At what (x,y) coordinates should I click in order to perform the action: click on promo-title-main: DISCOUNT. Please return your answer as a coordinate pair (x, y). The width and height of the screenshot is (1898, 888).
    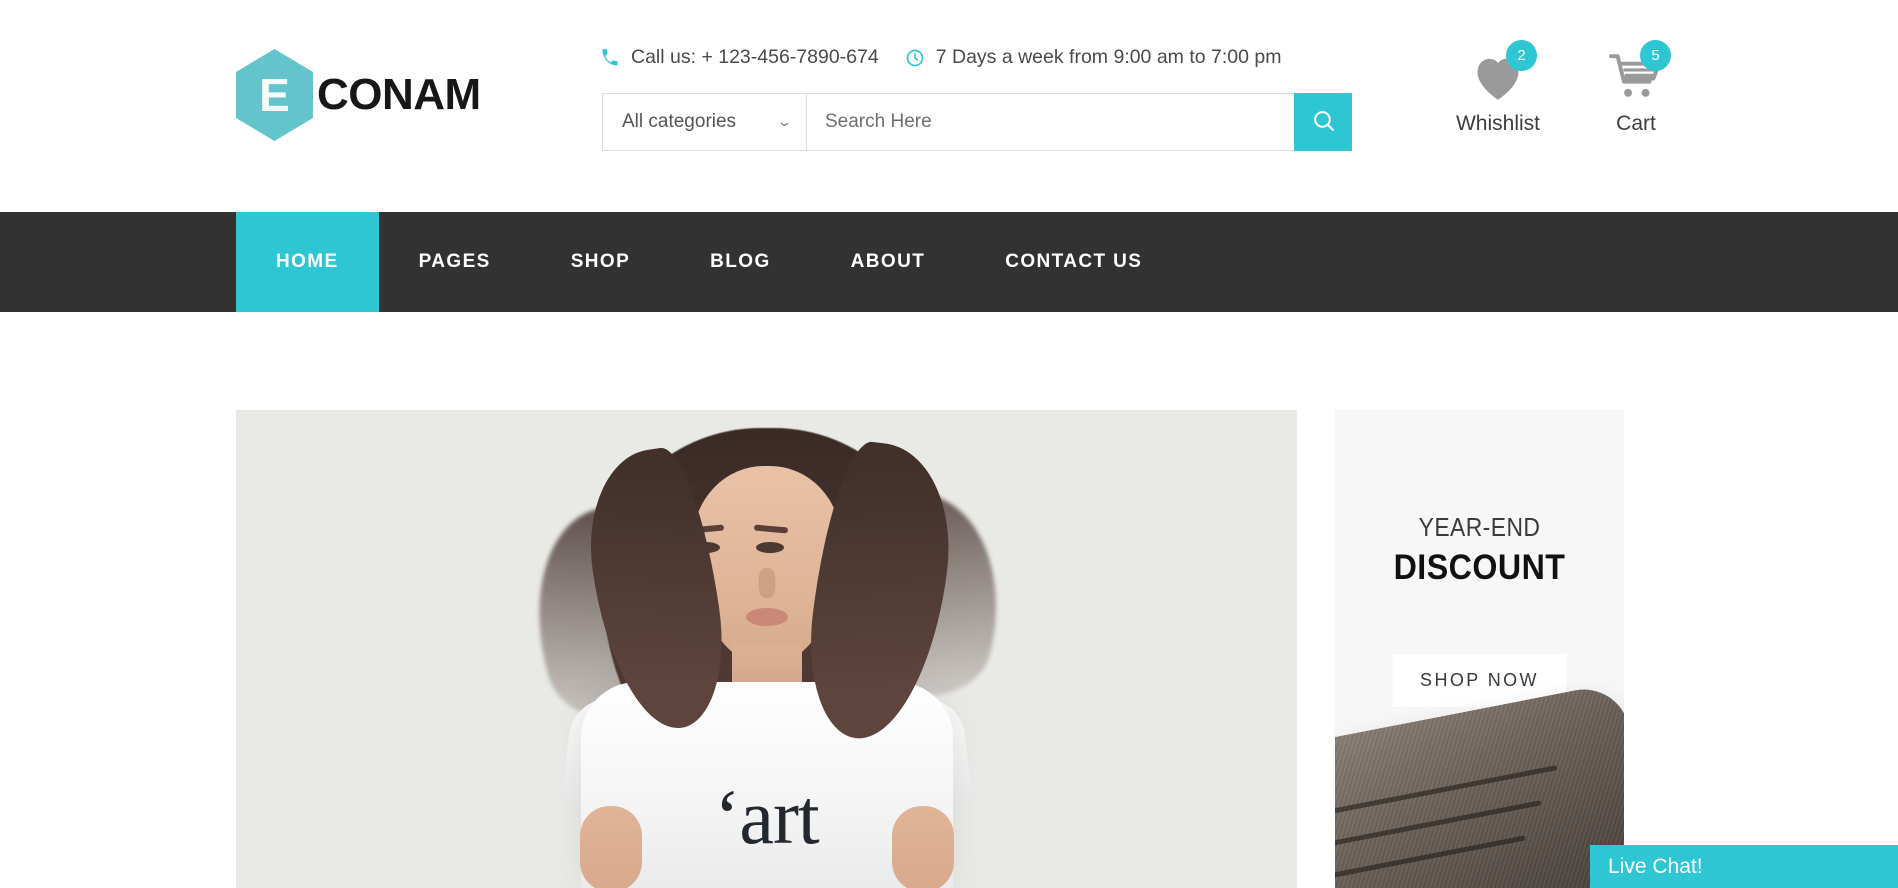
    Looking at the image, I should click on (1479, 567).